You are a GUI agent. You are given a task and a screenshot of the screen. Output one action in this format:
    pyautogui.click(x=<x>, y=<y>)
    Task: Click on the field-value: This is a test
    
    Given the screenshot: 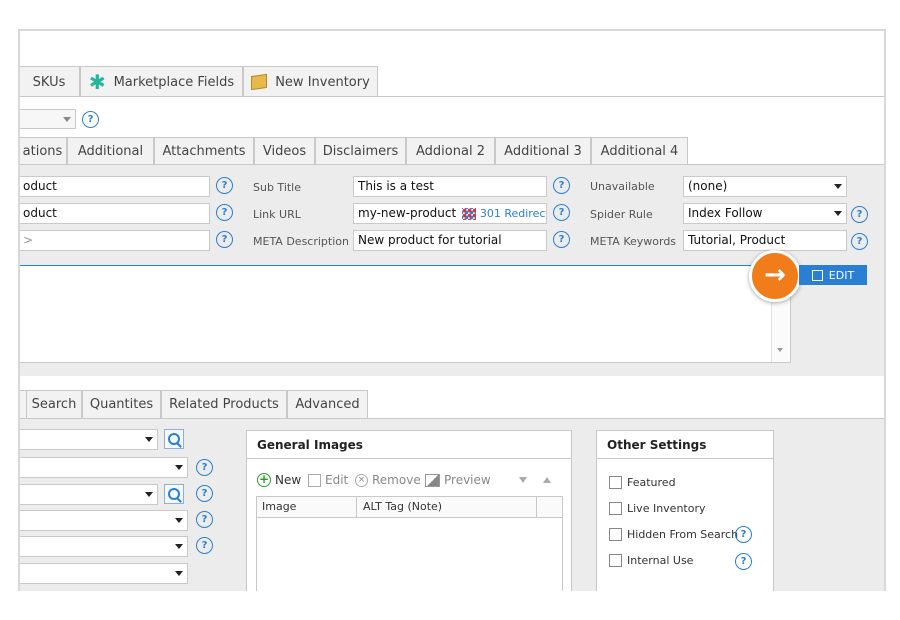 What is the action you would take?
    pyautogui.click(x=396, y=186)
    